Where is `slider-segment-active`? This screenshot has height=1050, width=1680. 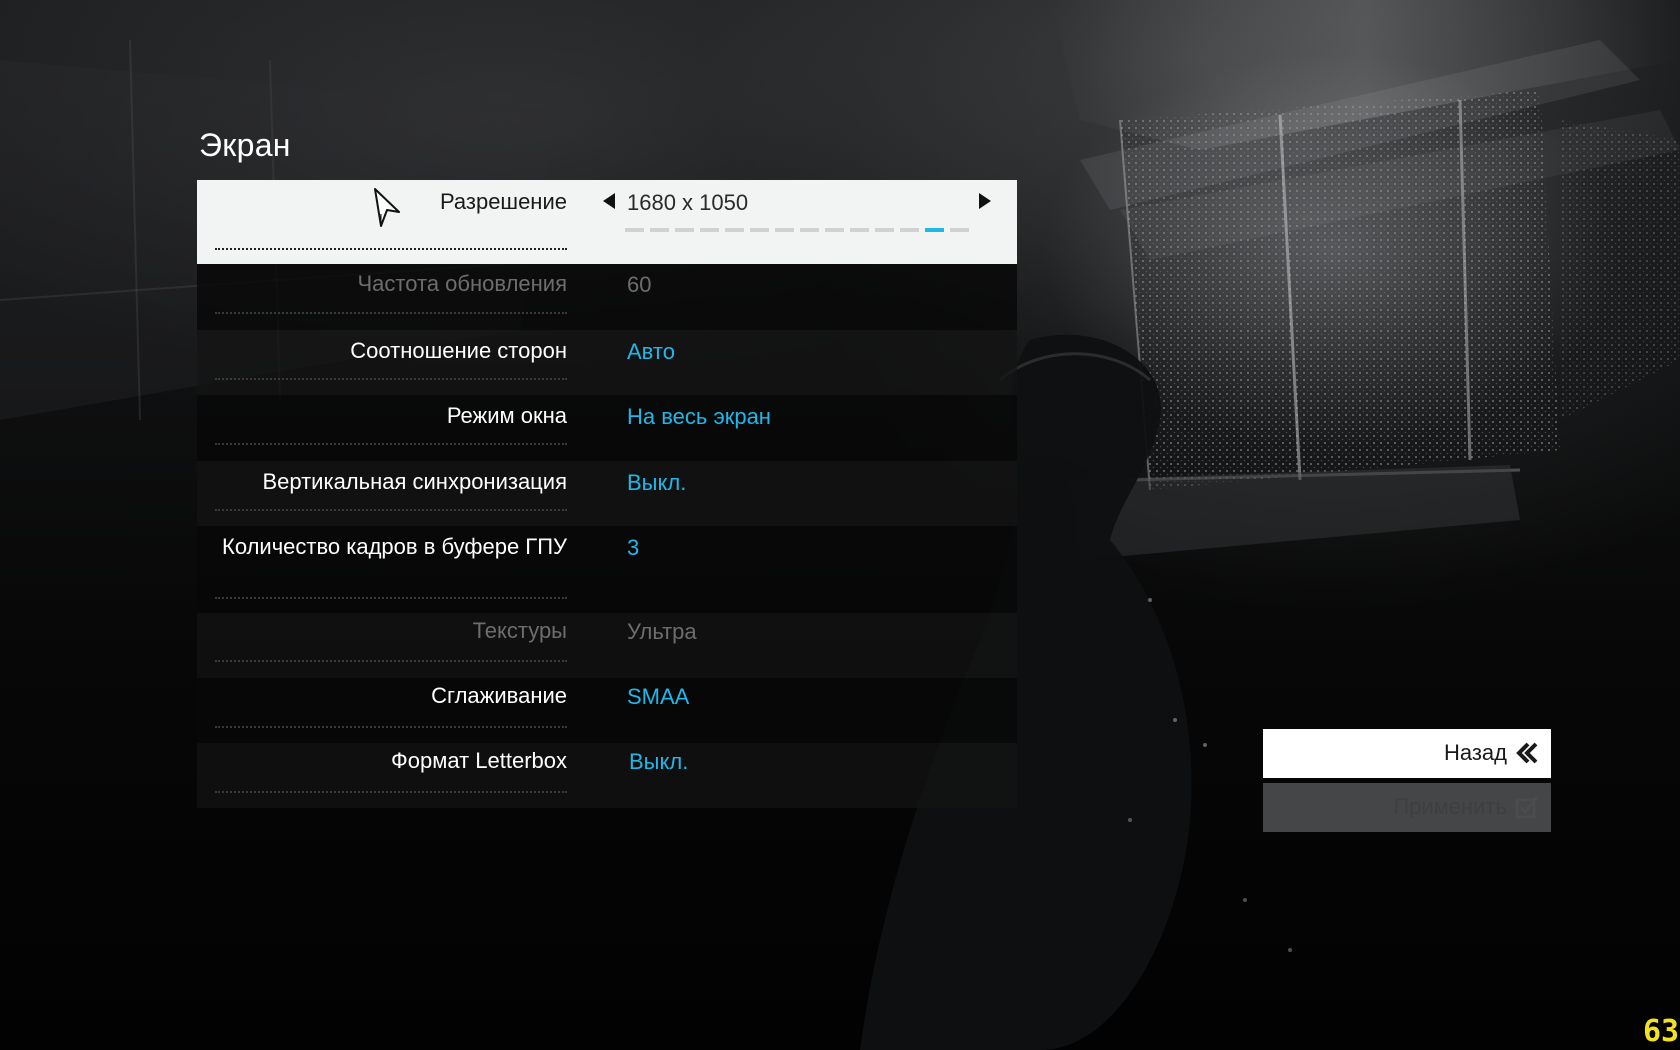
slider-segment-active is located at coordinates (934, 230).